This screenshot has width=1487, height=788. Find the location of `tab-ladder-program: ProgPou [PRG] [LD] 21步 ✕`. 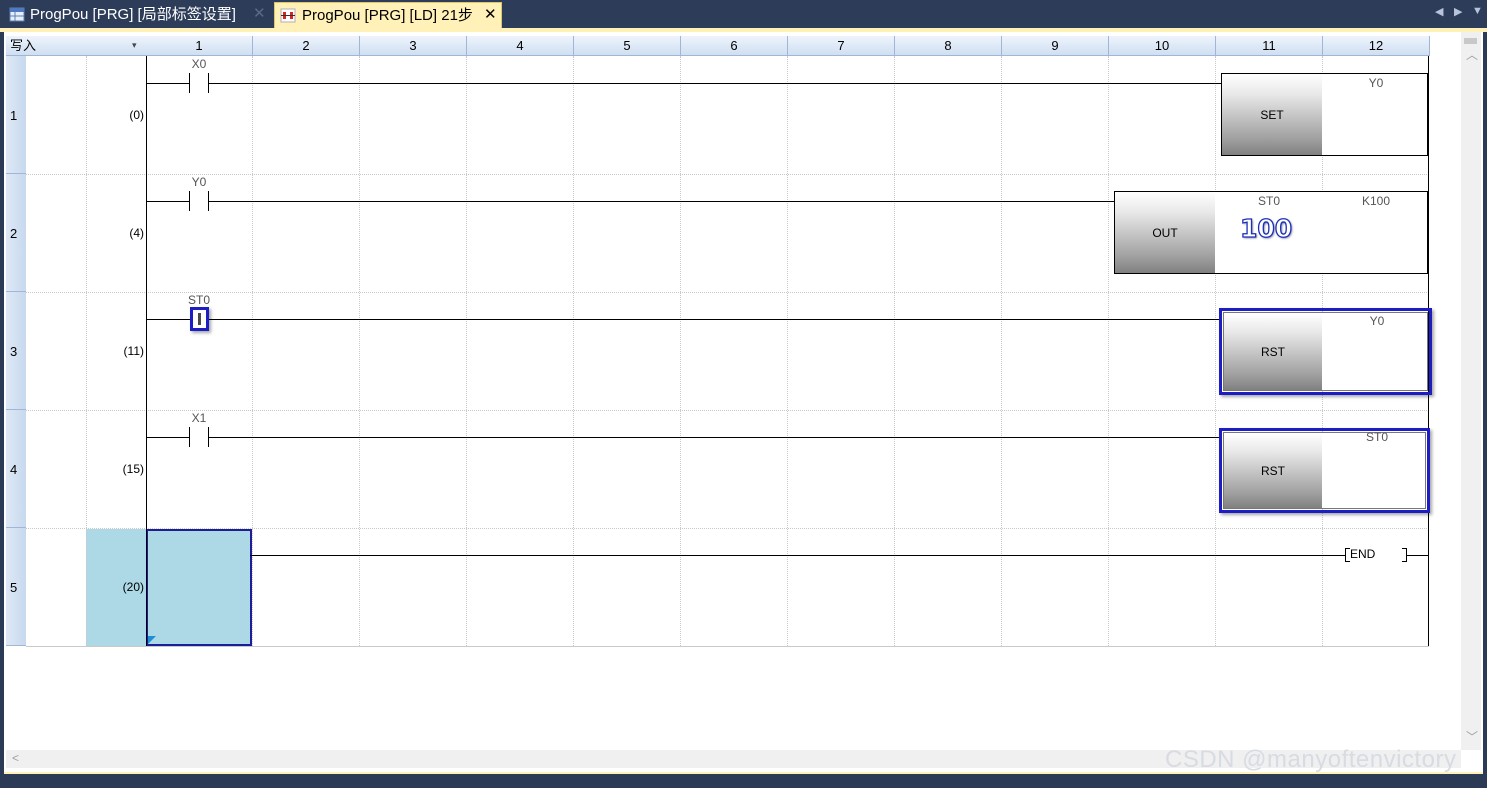

tab-ladder-program: ProgPou [PRG] [LD] 21步 ✕ is located at coordinates (388, 15).